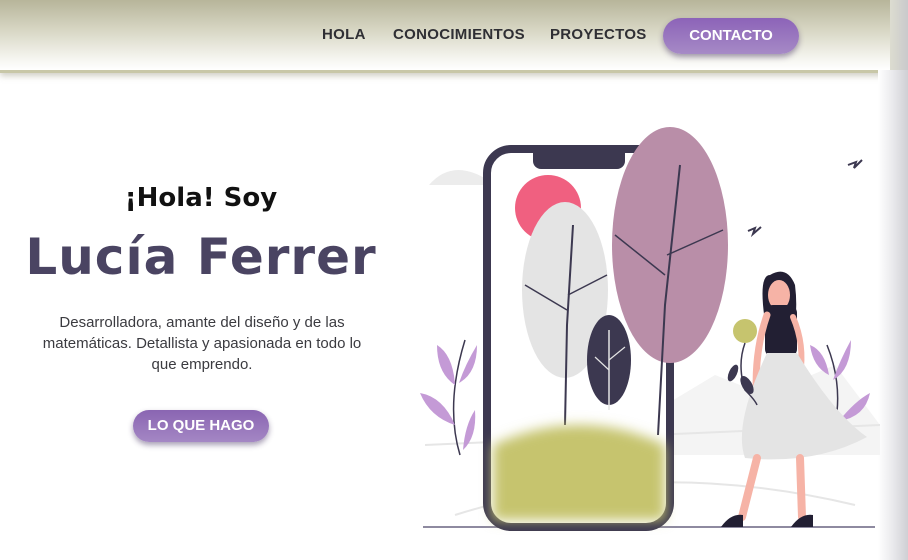  Describe the element at coordinates (201, 426) in the screenshot. I see `what-i-do-button: LO QUE HAGO` at that location.